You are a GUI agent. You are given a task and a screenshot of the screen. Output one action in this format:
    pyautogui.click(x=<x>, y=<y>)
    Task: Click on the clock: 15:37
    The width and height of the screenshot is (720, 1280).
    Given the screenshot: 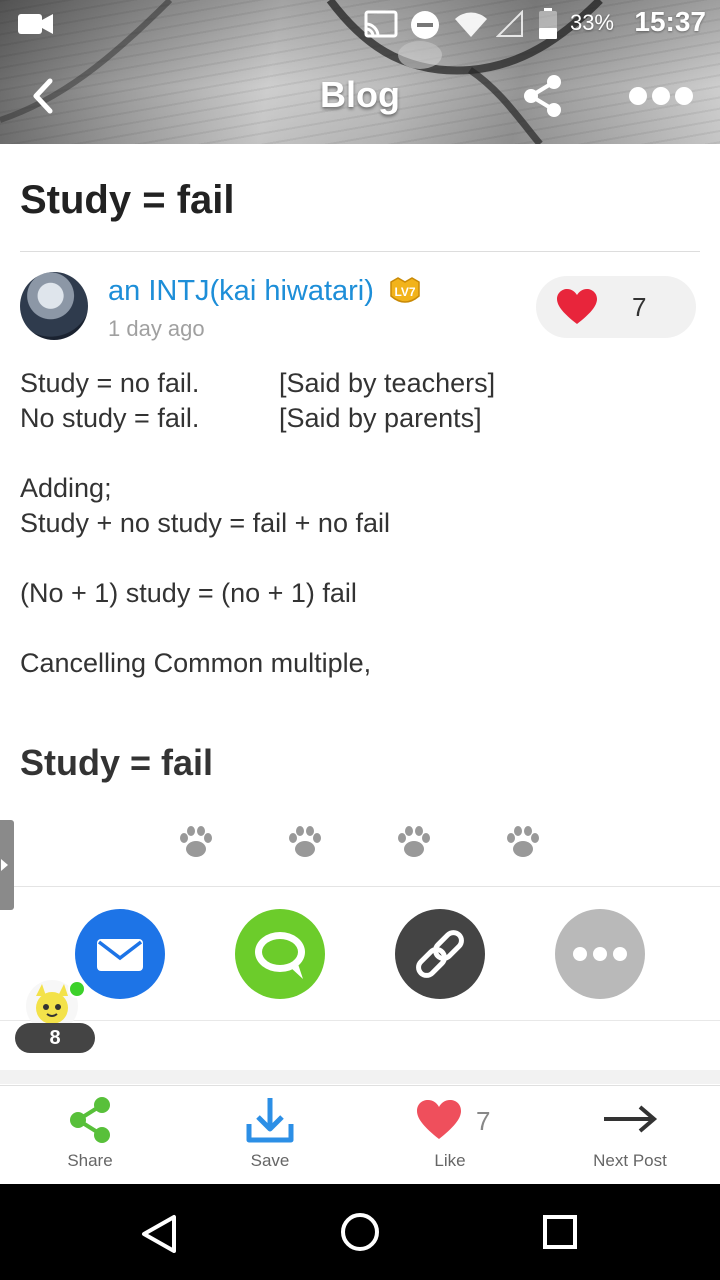 What is the action you would take?
    pyautogui.click(x=670, y=21)
    